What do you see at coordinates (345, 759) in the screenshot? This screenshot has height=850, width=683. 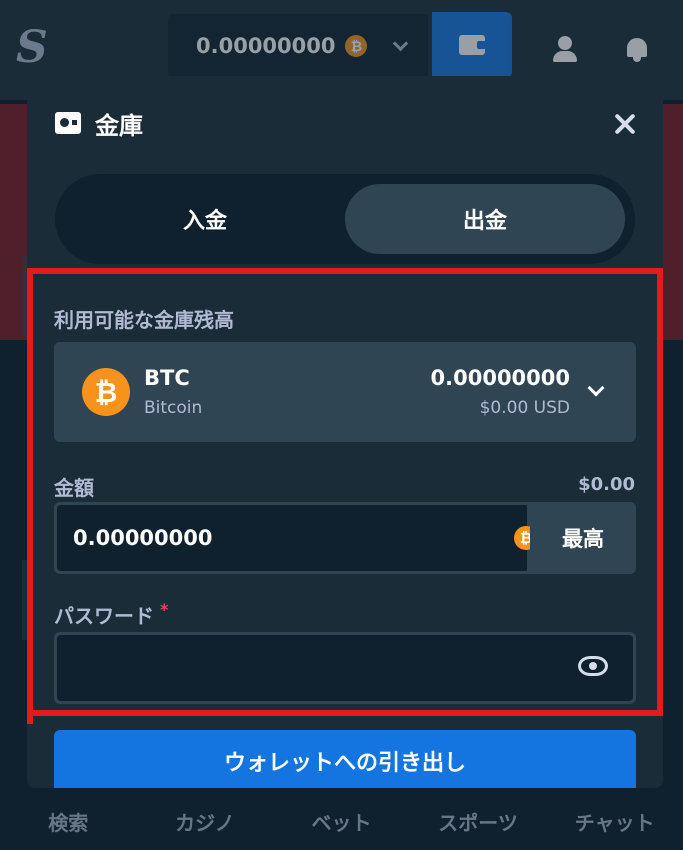 I see `withdraw-to-wallet-button: ウォレットへの引き出し` at bounding box center [345, 759].